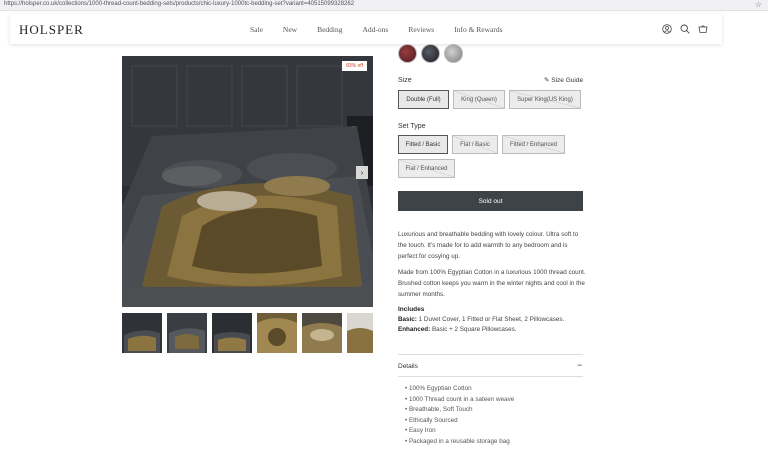 This screenshot has height=454, width=768. Describe the element at coordinates (459, 400) in the screenshot. I see `list-item: 1000 Thread count in a sateen weave` at that location.